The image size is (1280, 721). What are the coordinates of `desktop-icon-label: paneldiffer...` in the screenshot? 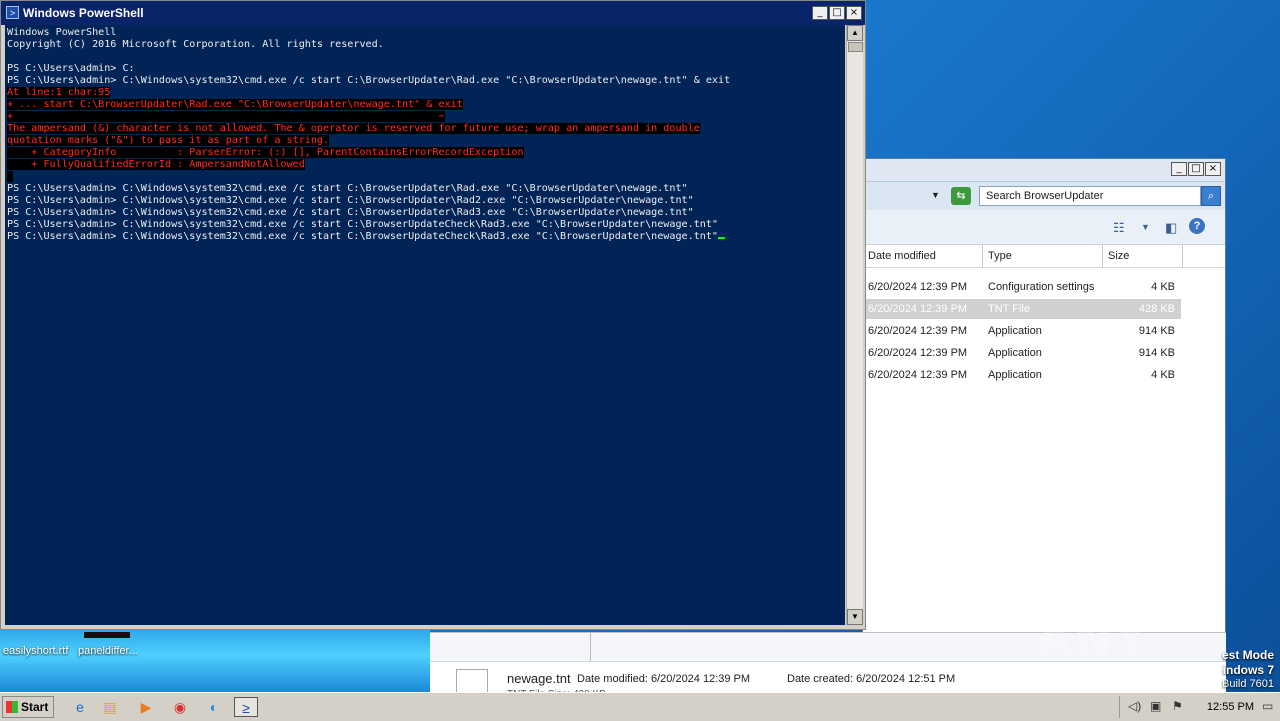 It's located at (108, 651).